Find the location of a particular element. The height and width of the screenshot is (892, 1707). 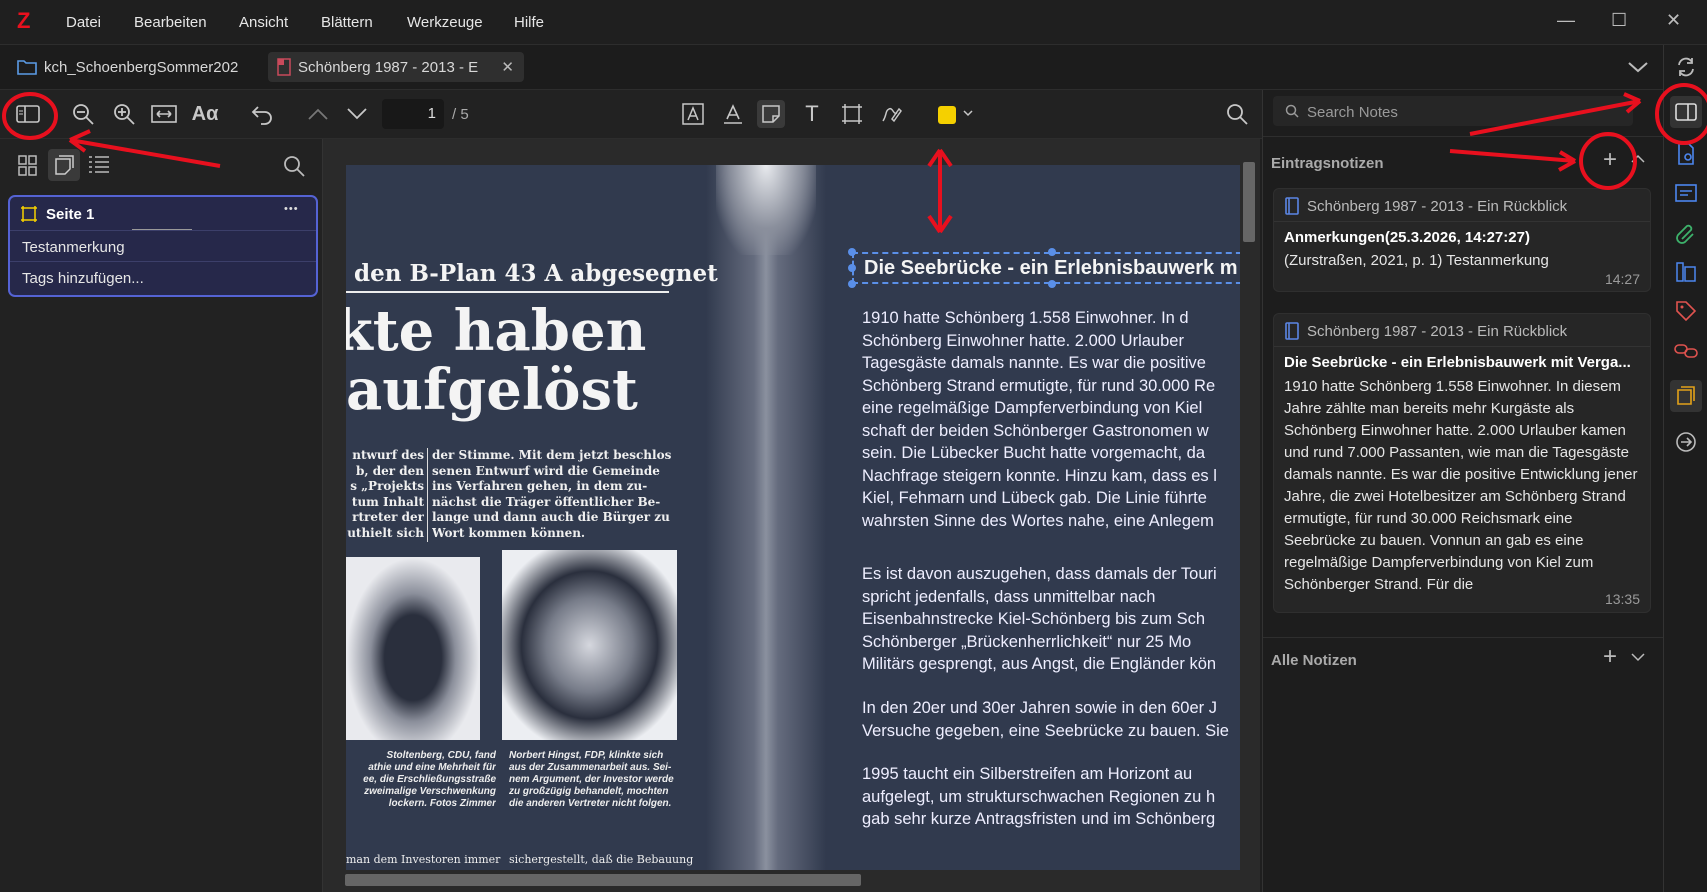

locate-icon is located at coordinates (1686, 442).